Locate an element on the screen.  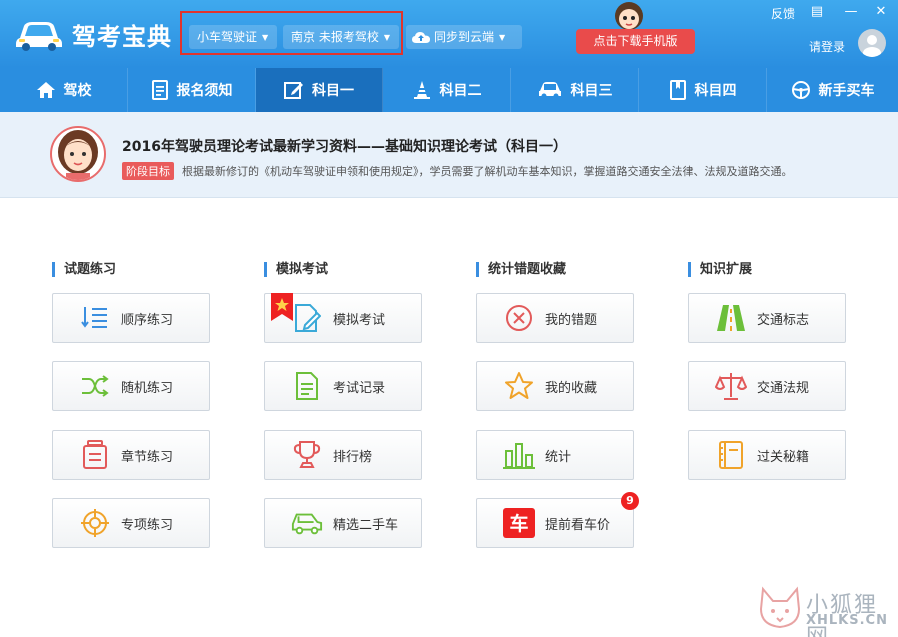
button-label: 提前看车价 is located at coordinates (578, 525).